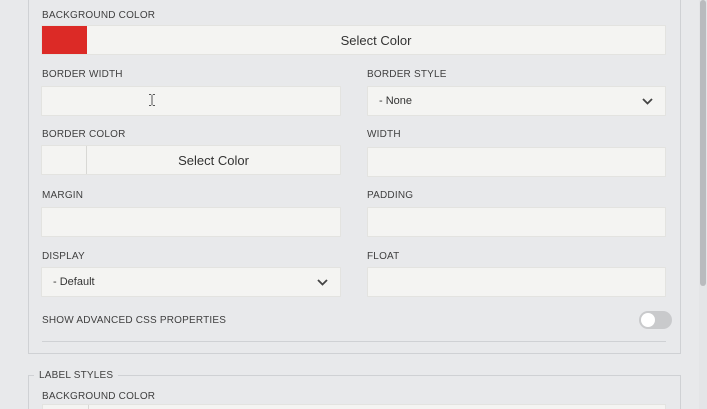 The width and height of the screenshot is (707, 409). I want to click on border-width-label: BORDER WIDTH, so click(82, 74).